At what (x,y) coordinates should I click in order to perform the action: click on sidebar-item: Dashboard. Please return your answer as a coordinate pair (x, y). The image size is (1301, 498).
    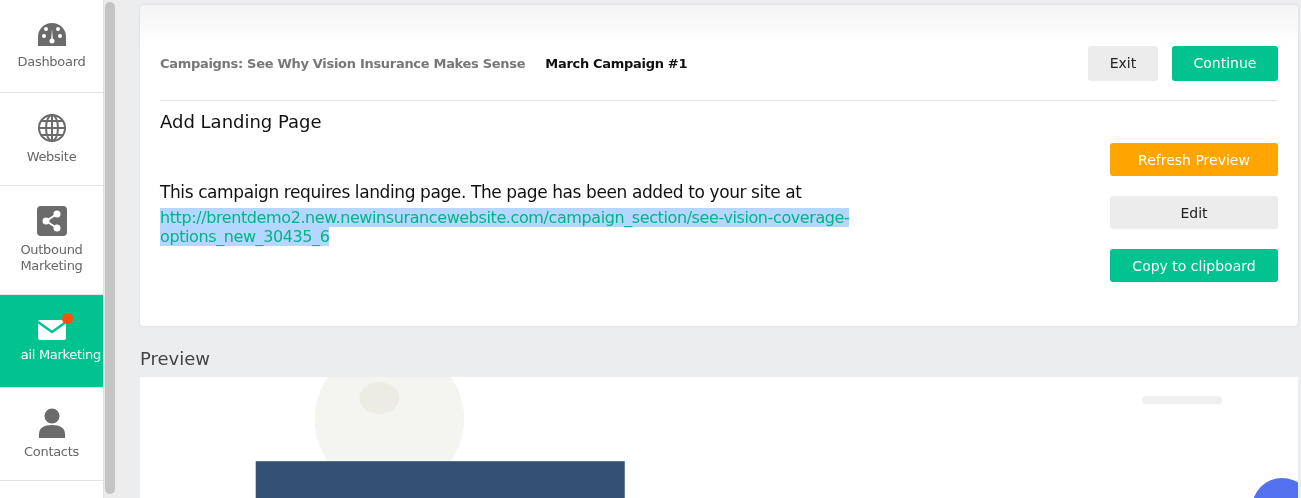
    Looking at the image, I should click on (51, 46).